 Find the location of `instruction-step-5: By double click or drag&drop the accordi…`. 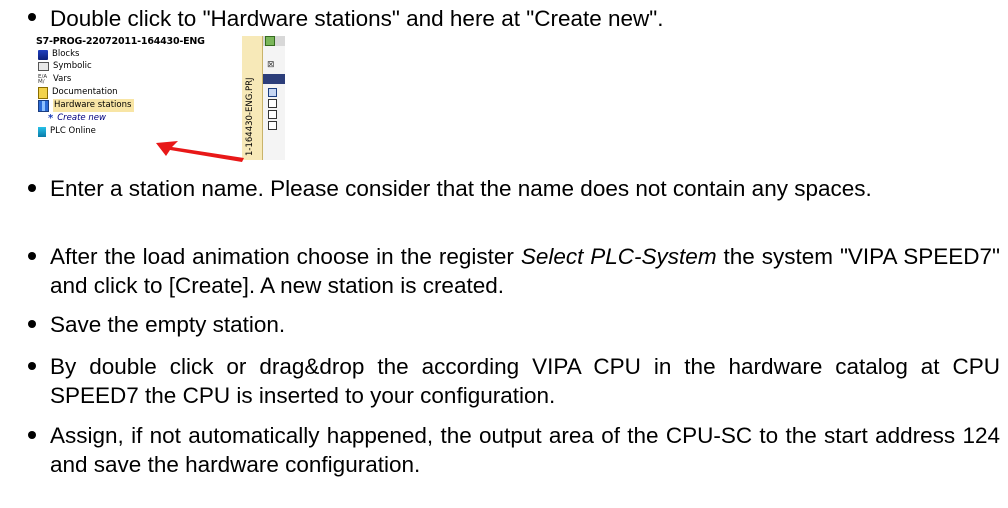

instruction-step-5: By double click or drag&drop the accordi… is located at coordinates (525, 381).